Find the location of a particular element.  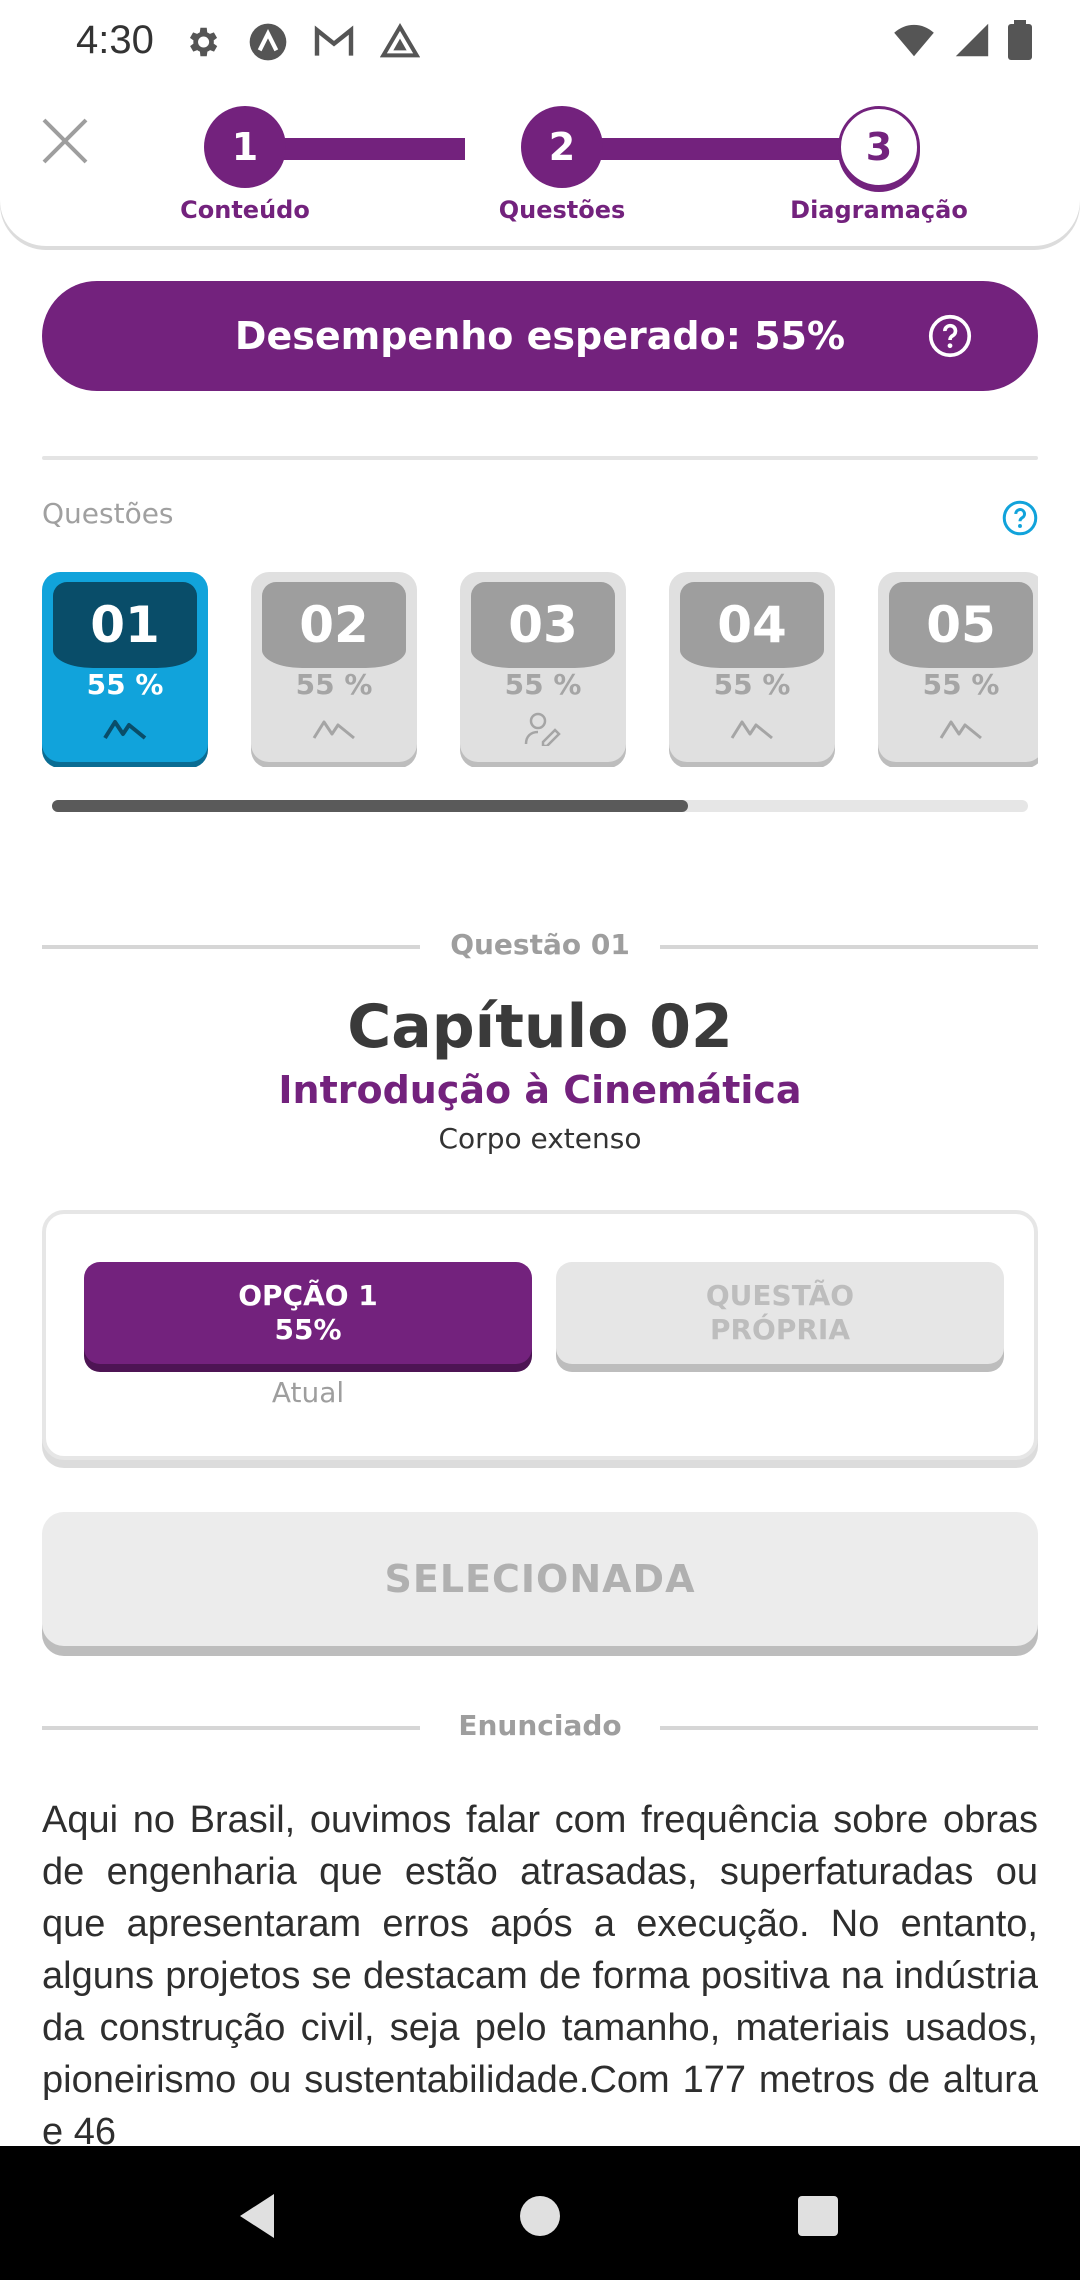

system-navigation-bar is located at coordinates (540, 2213).